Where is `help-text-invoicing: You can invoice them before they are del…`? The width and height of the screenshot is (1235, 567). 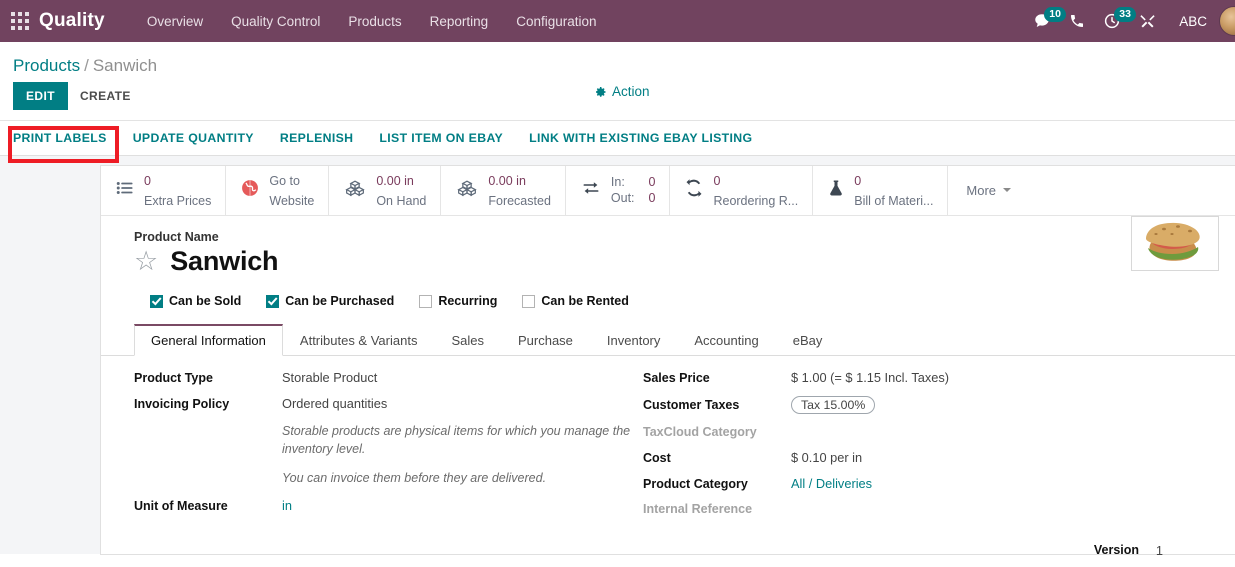 help-text-invoicing: You can invoice them before they are del… is located at coordinates (385, 478).